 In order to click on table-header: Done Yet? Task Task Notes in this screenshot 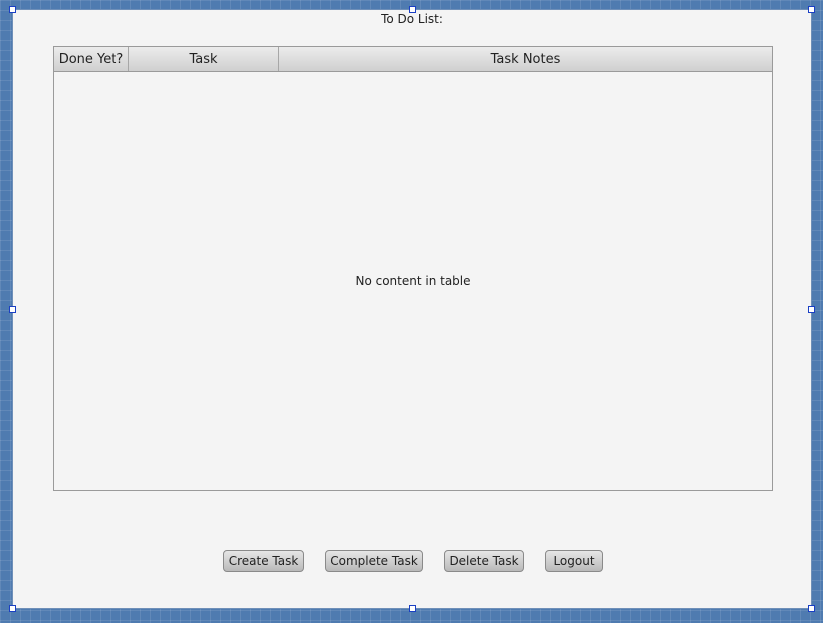, I will do `click(413, 59)`.